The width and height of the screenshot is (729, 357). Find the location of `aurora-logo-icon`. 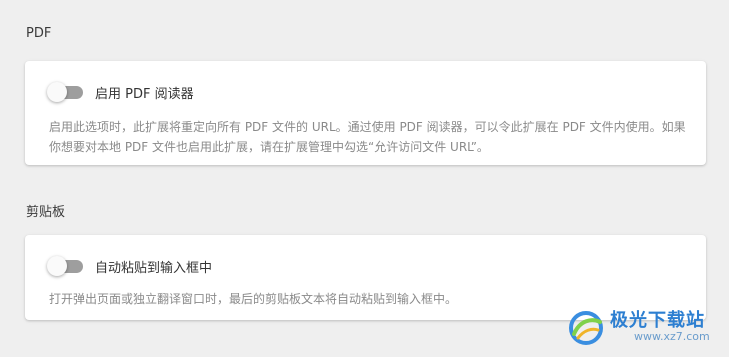

aurora-logo-icon is located at coordinates (586, 328).